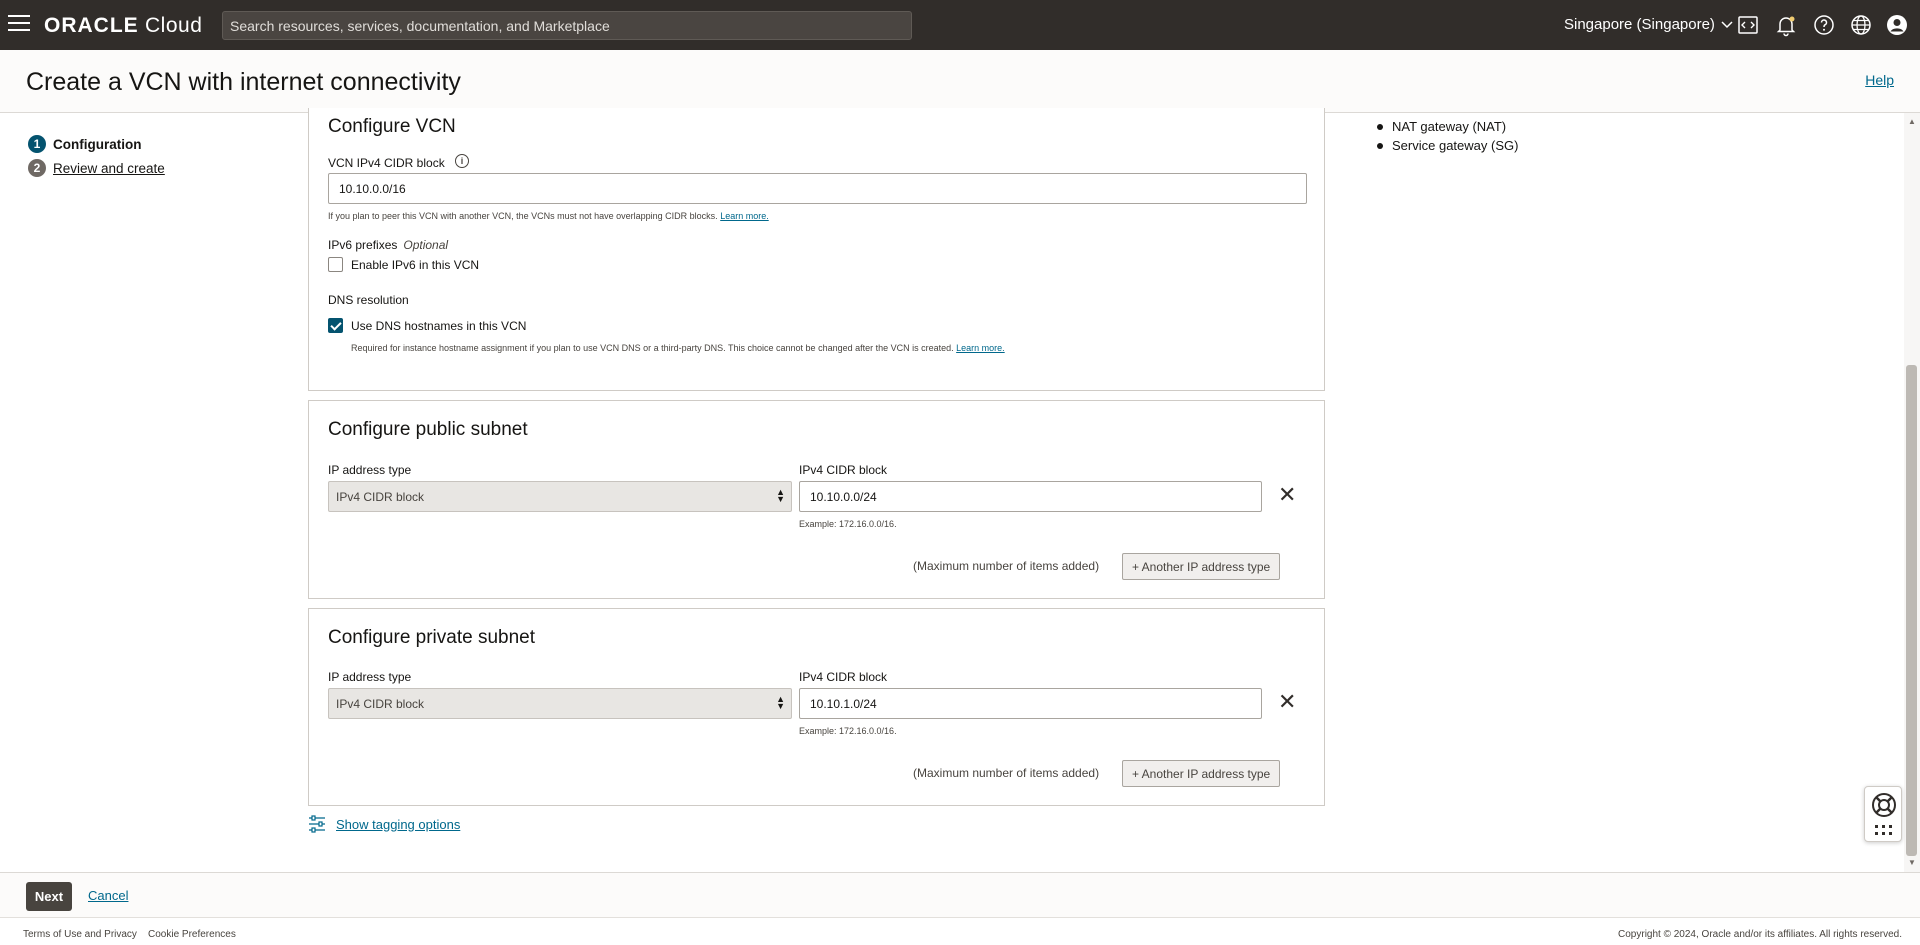 Image resolution: width=1920 pixels, height=945 pixels. Describe the element at coordinates (438, 326) in the screenshot. I see `dns-hostnames-label: Use DNS hostnames in this VCN` at that location.